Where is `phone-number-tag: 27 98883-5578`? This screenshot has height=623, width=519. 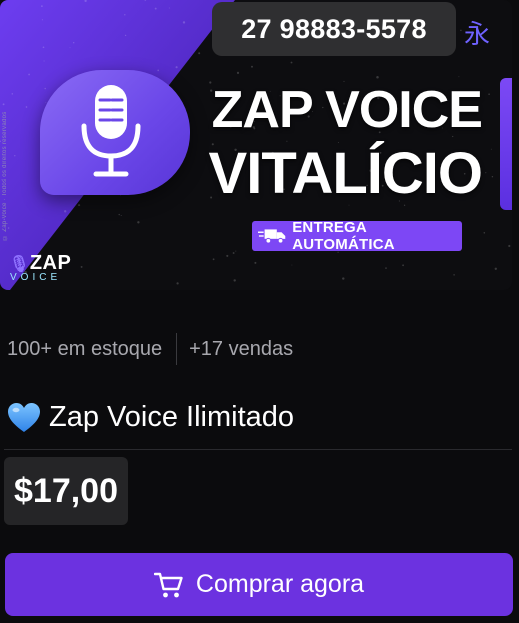 phone-number-tag: 27 98883-5578 is located at coordinates (334, 29).